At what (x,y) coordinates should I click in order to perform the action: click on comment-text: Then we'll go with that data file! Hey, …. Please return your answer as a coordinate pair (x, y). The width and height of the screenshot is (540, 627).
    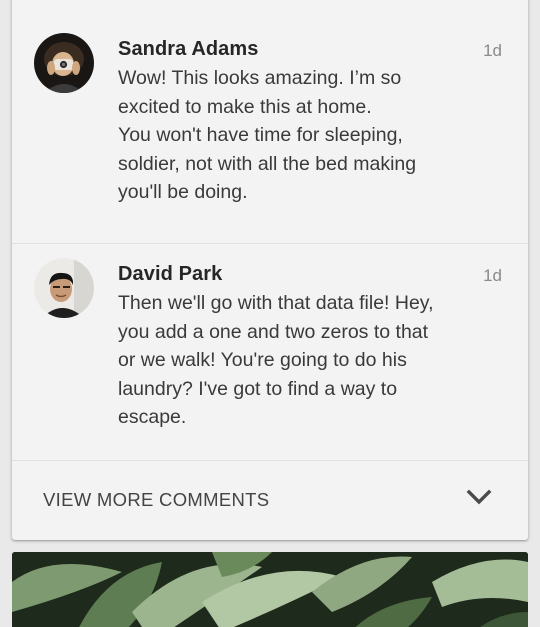
    Looking at the image, I should click on (276, 360).